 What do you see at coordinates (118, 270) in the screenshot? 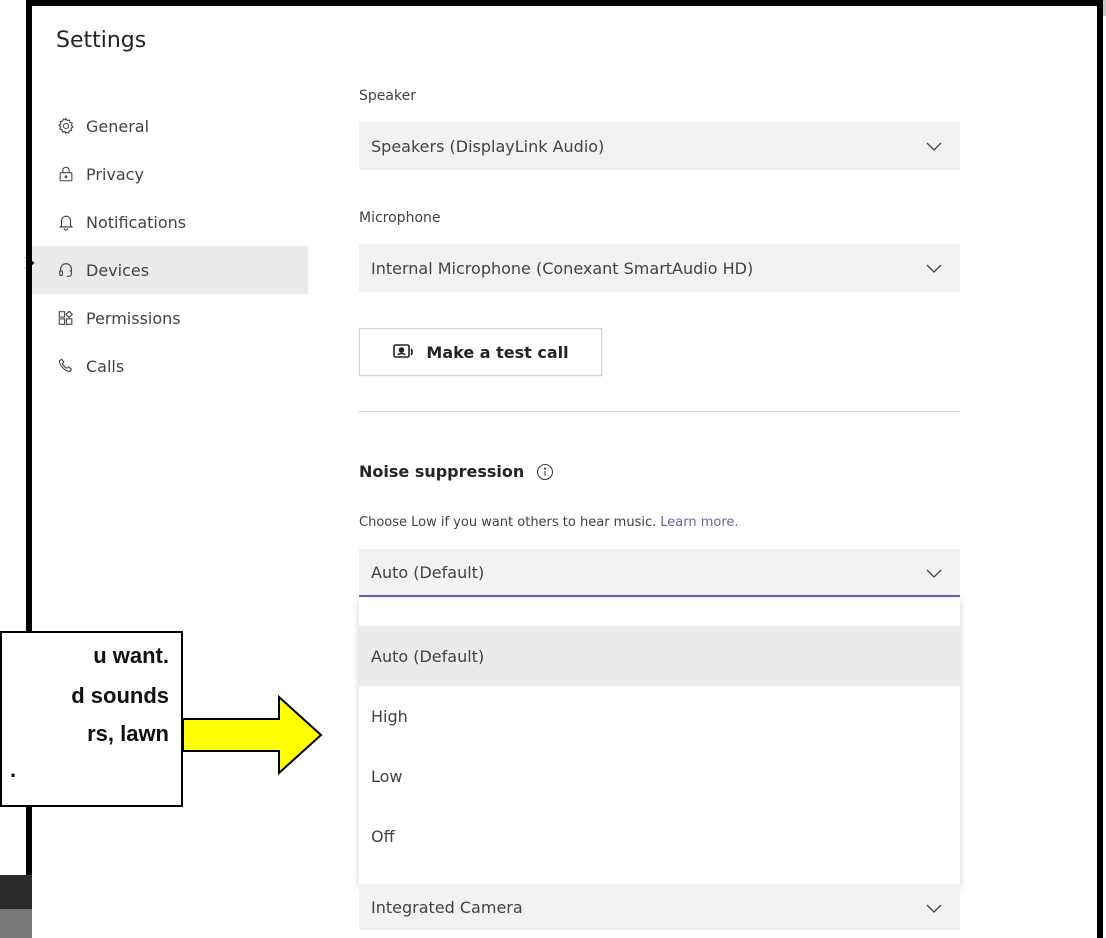
I see `nav-item-label: Devices` at bounding box center [118, 270].